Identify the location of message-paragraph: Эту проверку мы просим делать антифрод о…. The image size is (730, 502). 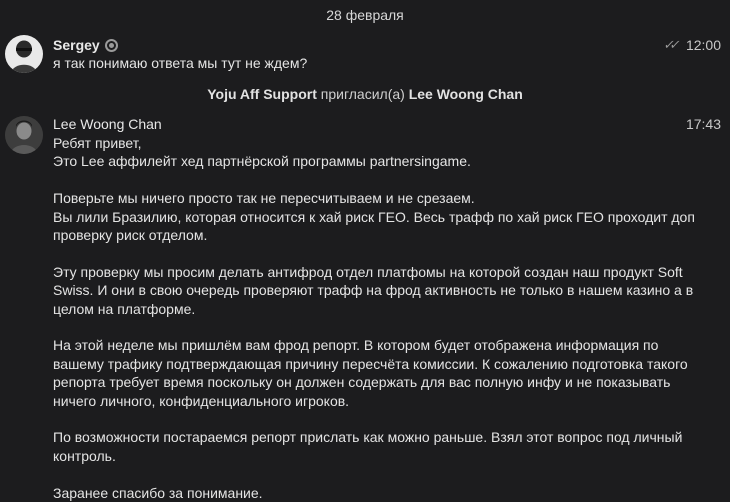
(373, 290).